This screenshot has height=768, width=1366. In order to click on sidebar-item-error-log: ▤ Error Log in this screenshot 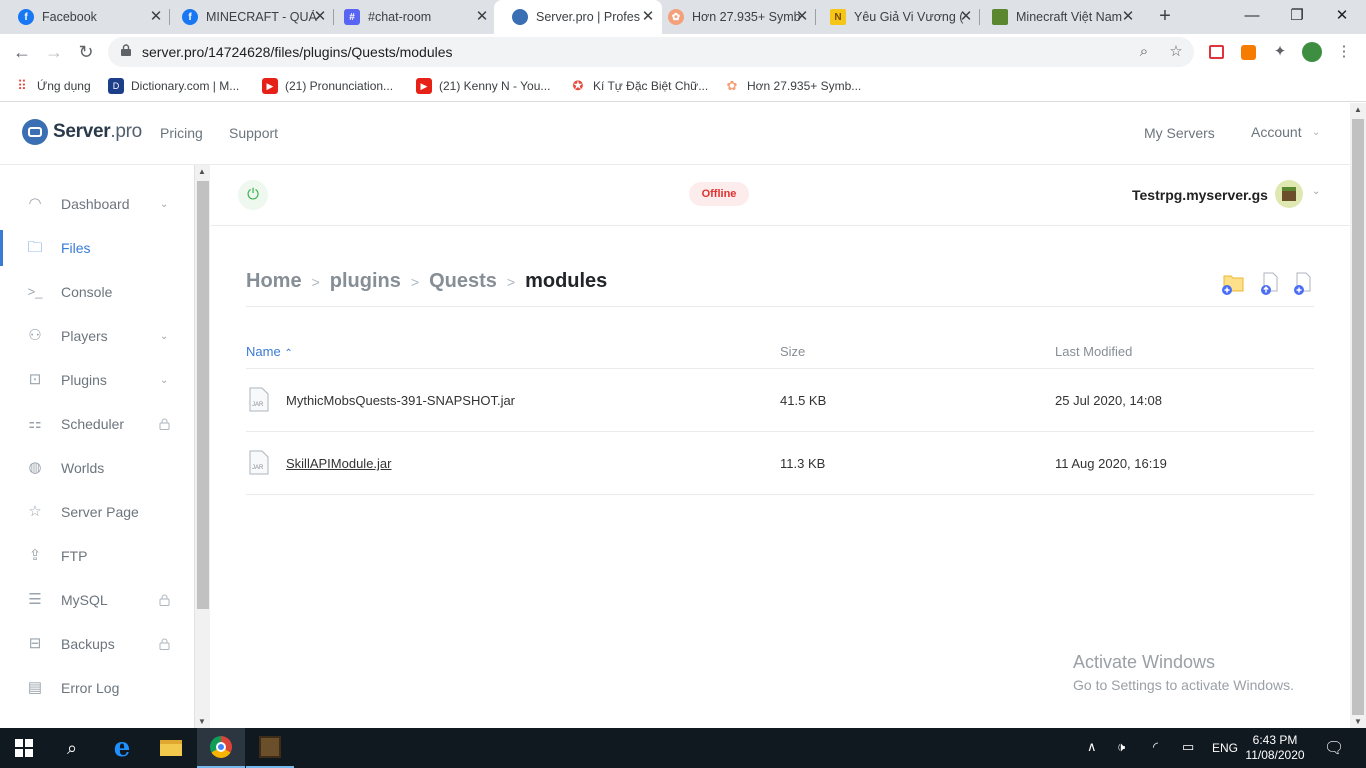, I will do `click(97, 688)`.